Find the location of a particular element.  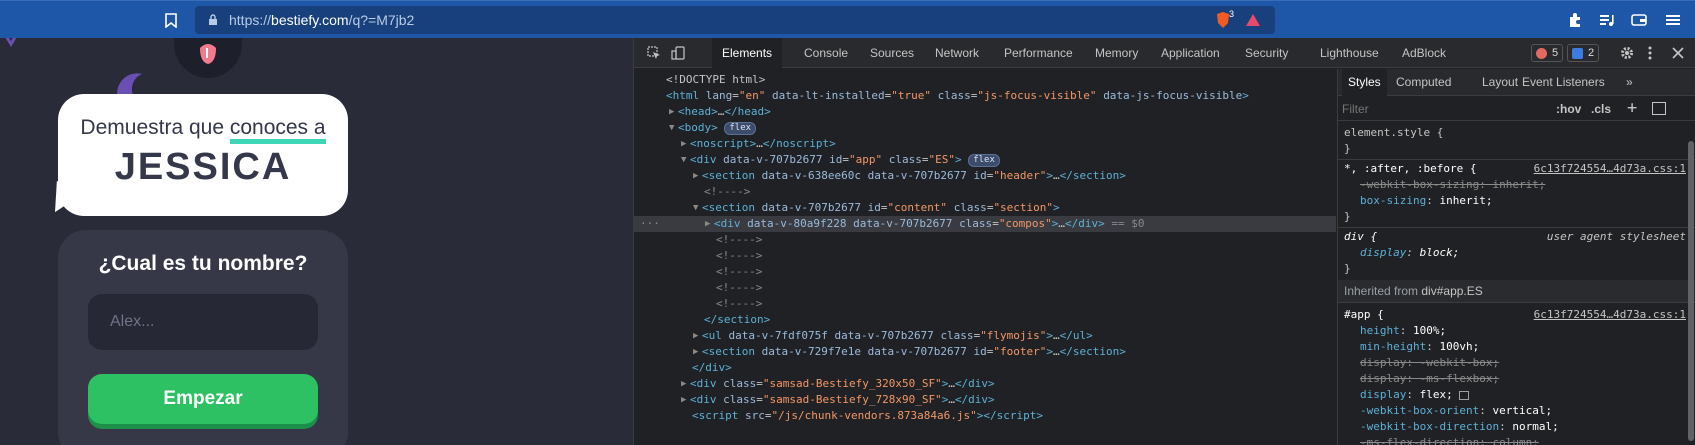

tab-console: Console is located at coordinates (826, 53).